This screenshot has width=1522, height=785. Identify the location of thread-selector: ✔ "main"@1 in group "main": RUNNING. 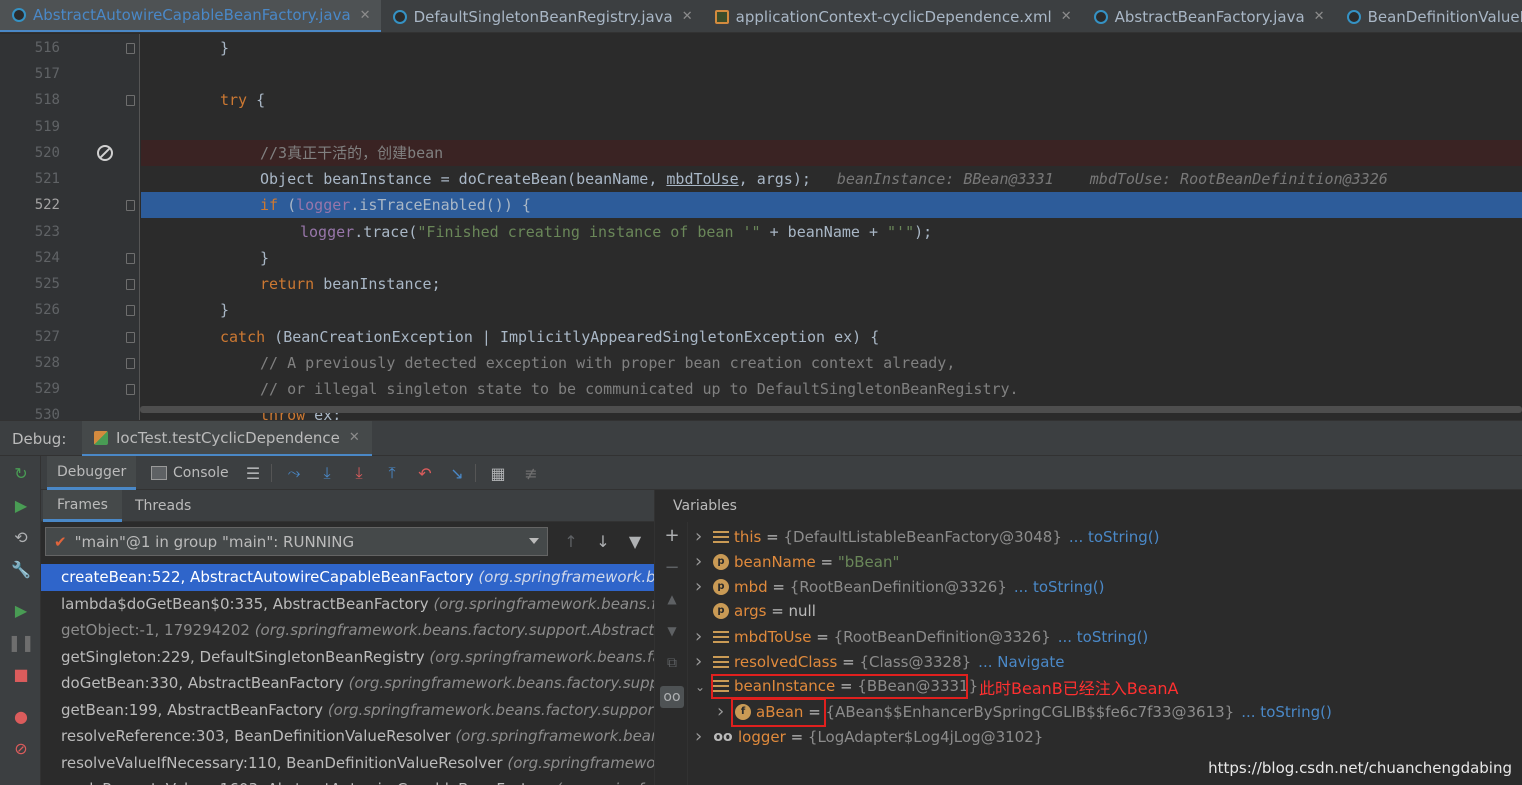
(296, 541).